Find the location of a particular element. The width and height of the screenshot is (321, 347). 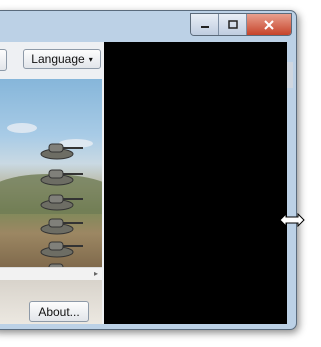

vertical-scrollbar is located at coordinates (290, 75).